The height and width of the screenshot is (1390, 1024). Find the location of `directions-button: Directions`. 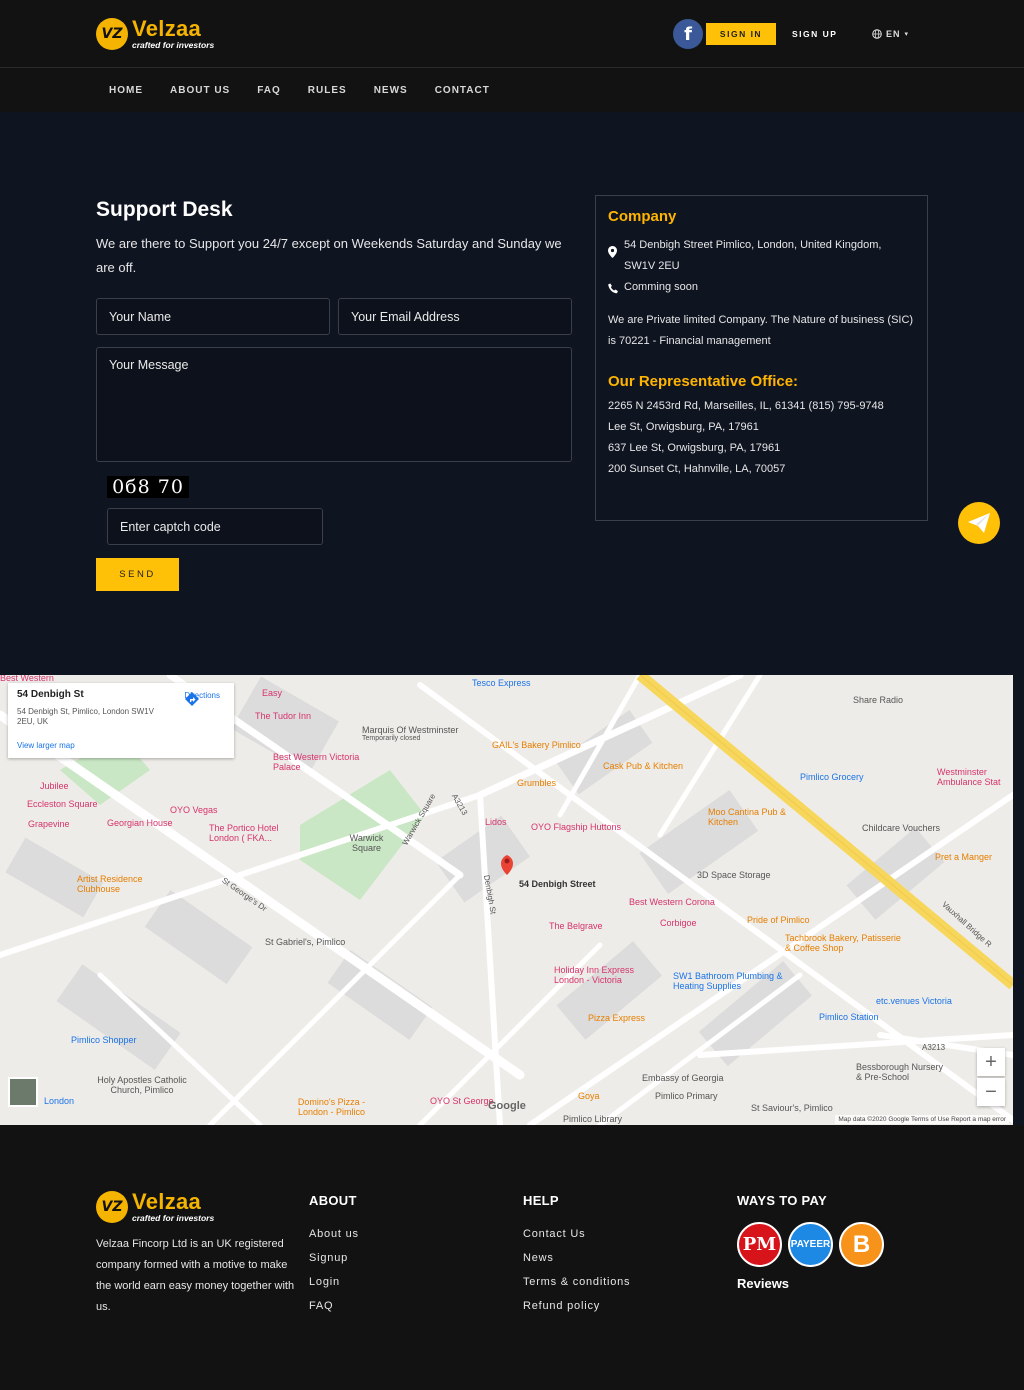

directions-button: Directions is located at coordinates (202, 698).